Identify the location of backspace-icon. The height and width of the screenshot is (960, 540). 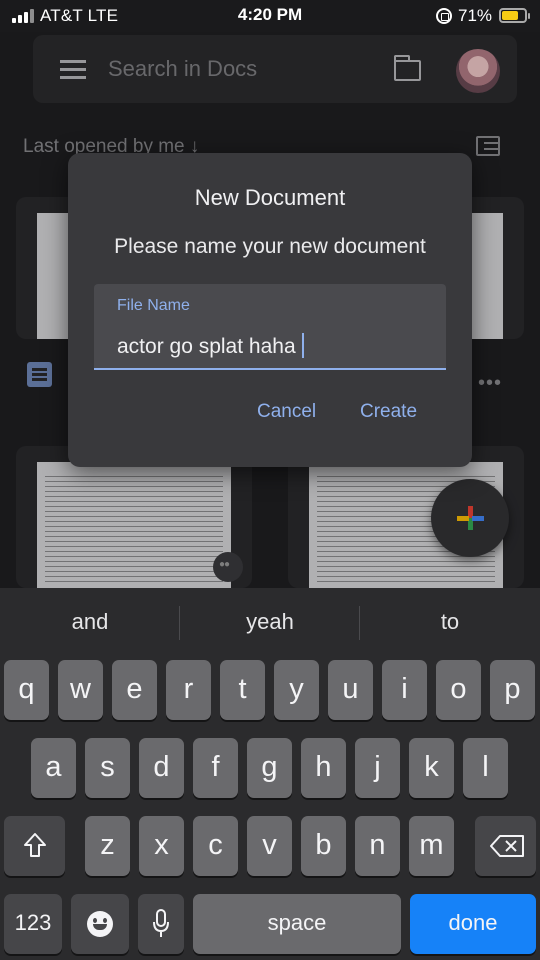
(507, 846).